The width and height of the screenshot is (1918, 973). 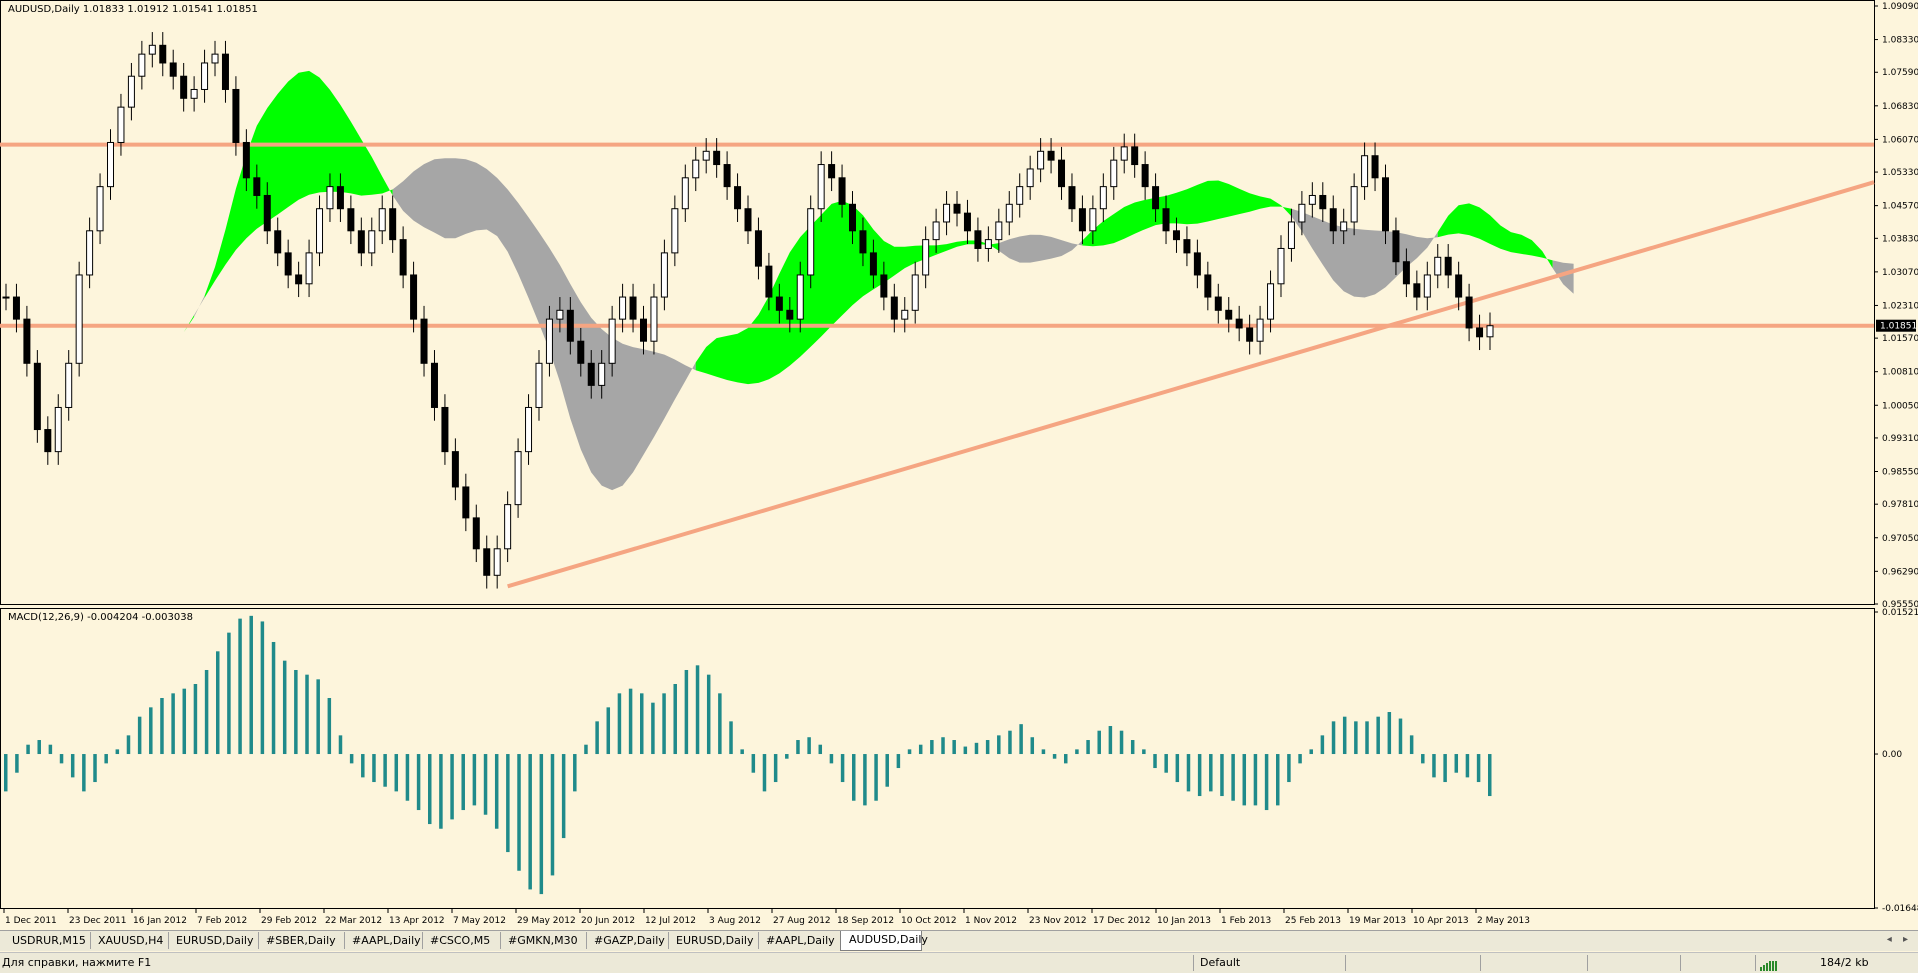 I want to click on tab--sber-daily: #SBER,Daily, so click(x=301, y=940).